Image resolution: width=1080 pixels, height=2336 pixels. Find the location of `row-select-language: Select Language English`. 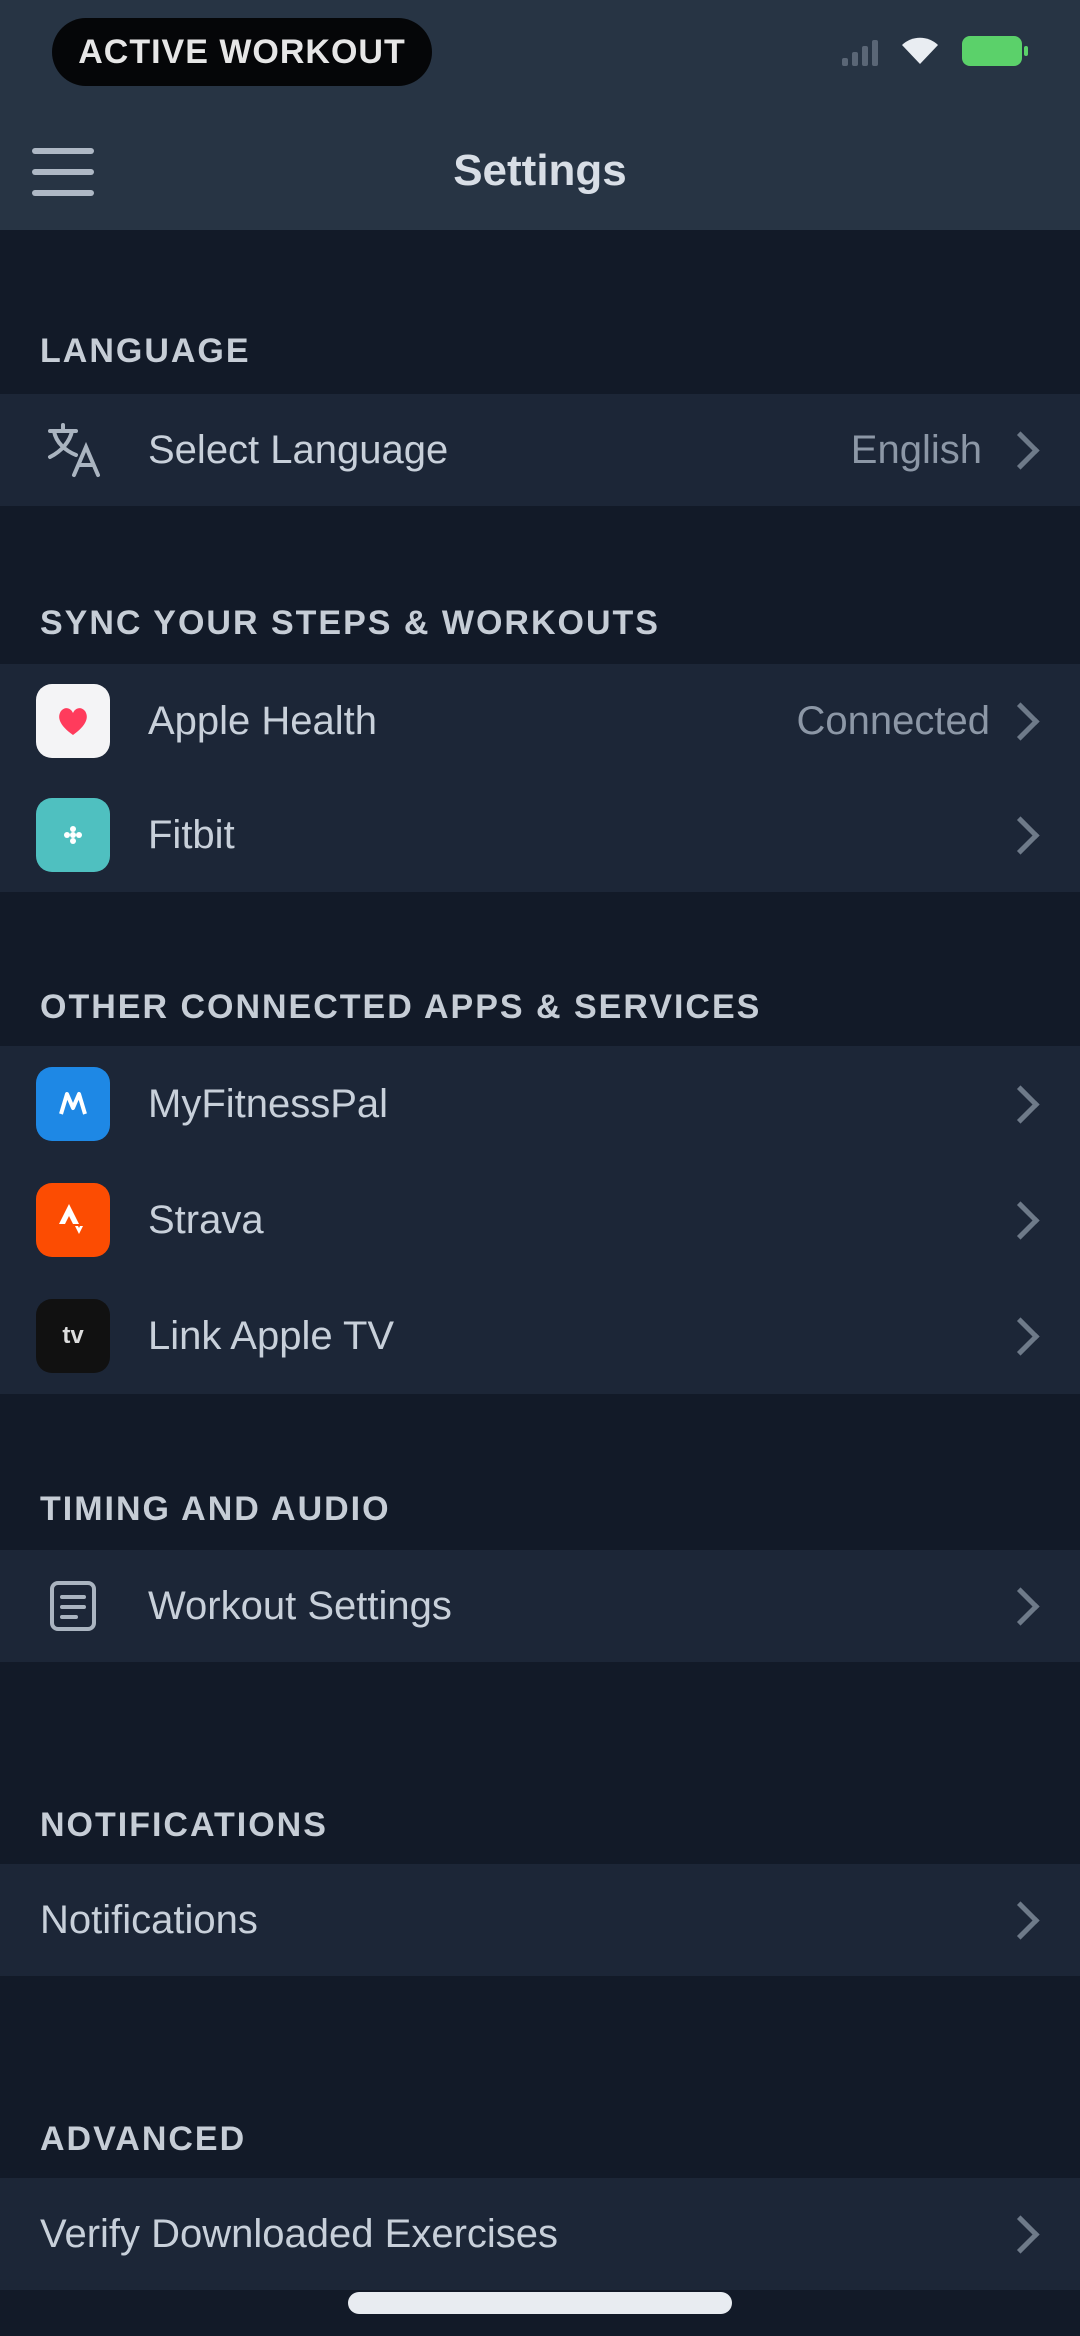

row-select-language: Select Language English is located at coordinates (540, 450).